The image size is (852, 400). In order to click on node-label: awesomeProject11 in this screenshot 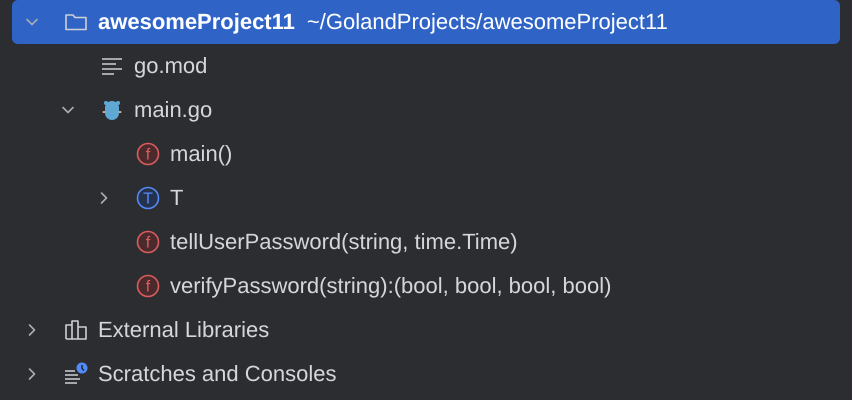, I will do `click(196, 22)`.